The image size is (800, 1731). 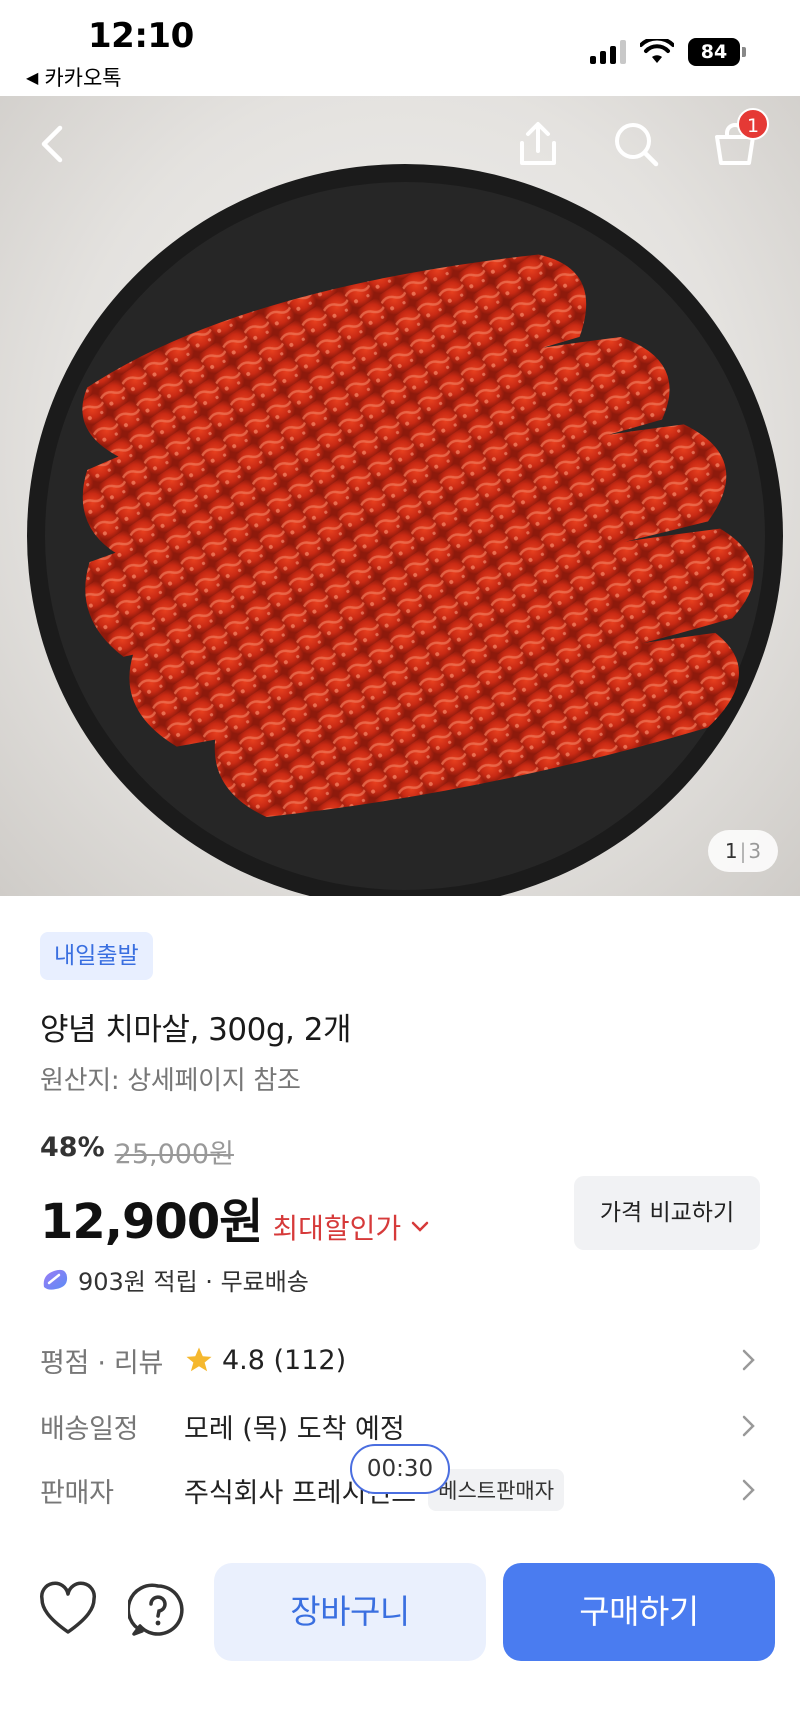 What do you see at coordinates (141, 36) in the screenshot?
I see `status-time: 12:10` at bounding box center [141, 36].